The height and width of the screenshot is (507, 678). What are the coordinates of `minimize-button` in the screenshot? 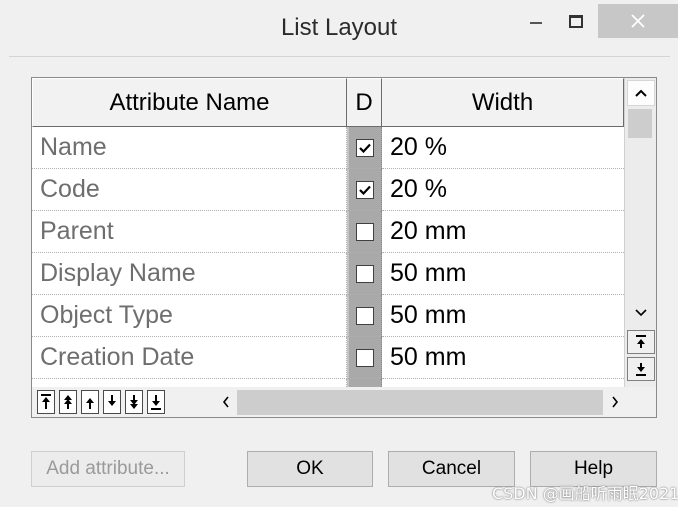 It's located at (536, 21).